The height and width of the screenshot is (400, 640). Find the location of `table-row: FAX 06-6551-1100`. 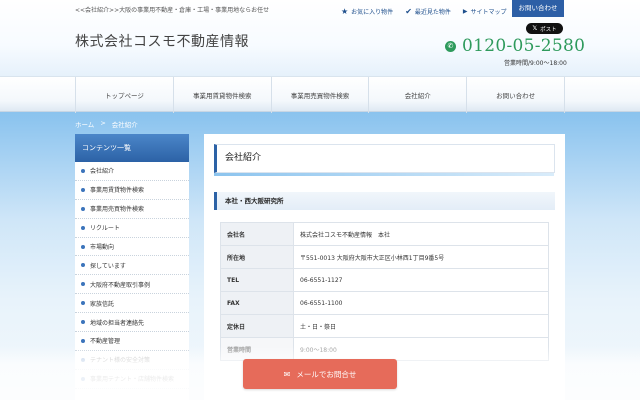

table-row: FAX 06-6551-1100 is located at coordinates (384, 303).